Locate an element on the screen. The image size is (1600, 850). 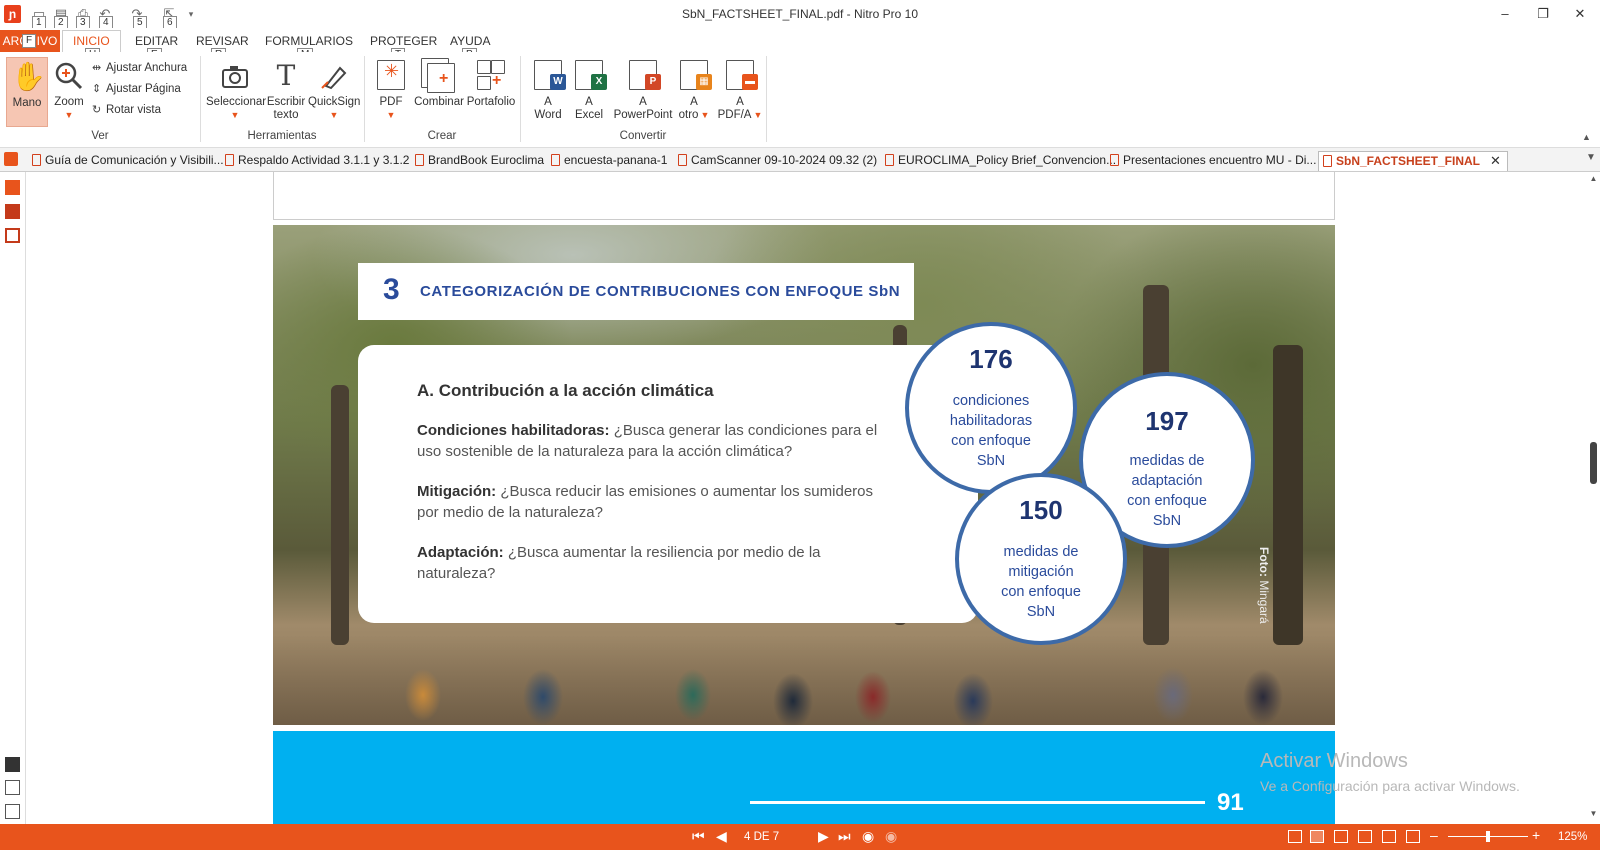
doc-tab-5: CamScanner 09-10-2024 09.32 (2) is located at coordinates (777, 161).